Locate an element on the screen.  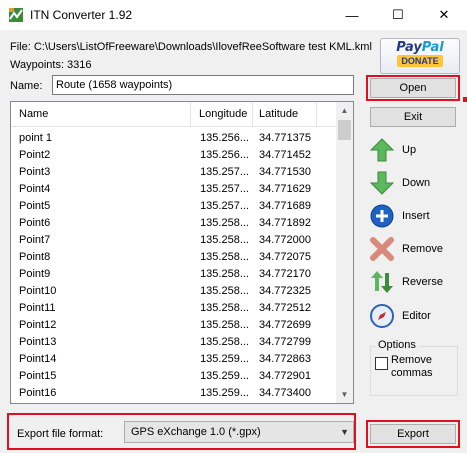
compass-icon is located at coordinates (382, 316).